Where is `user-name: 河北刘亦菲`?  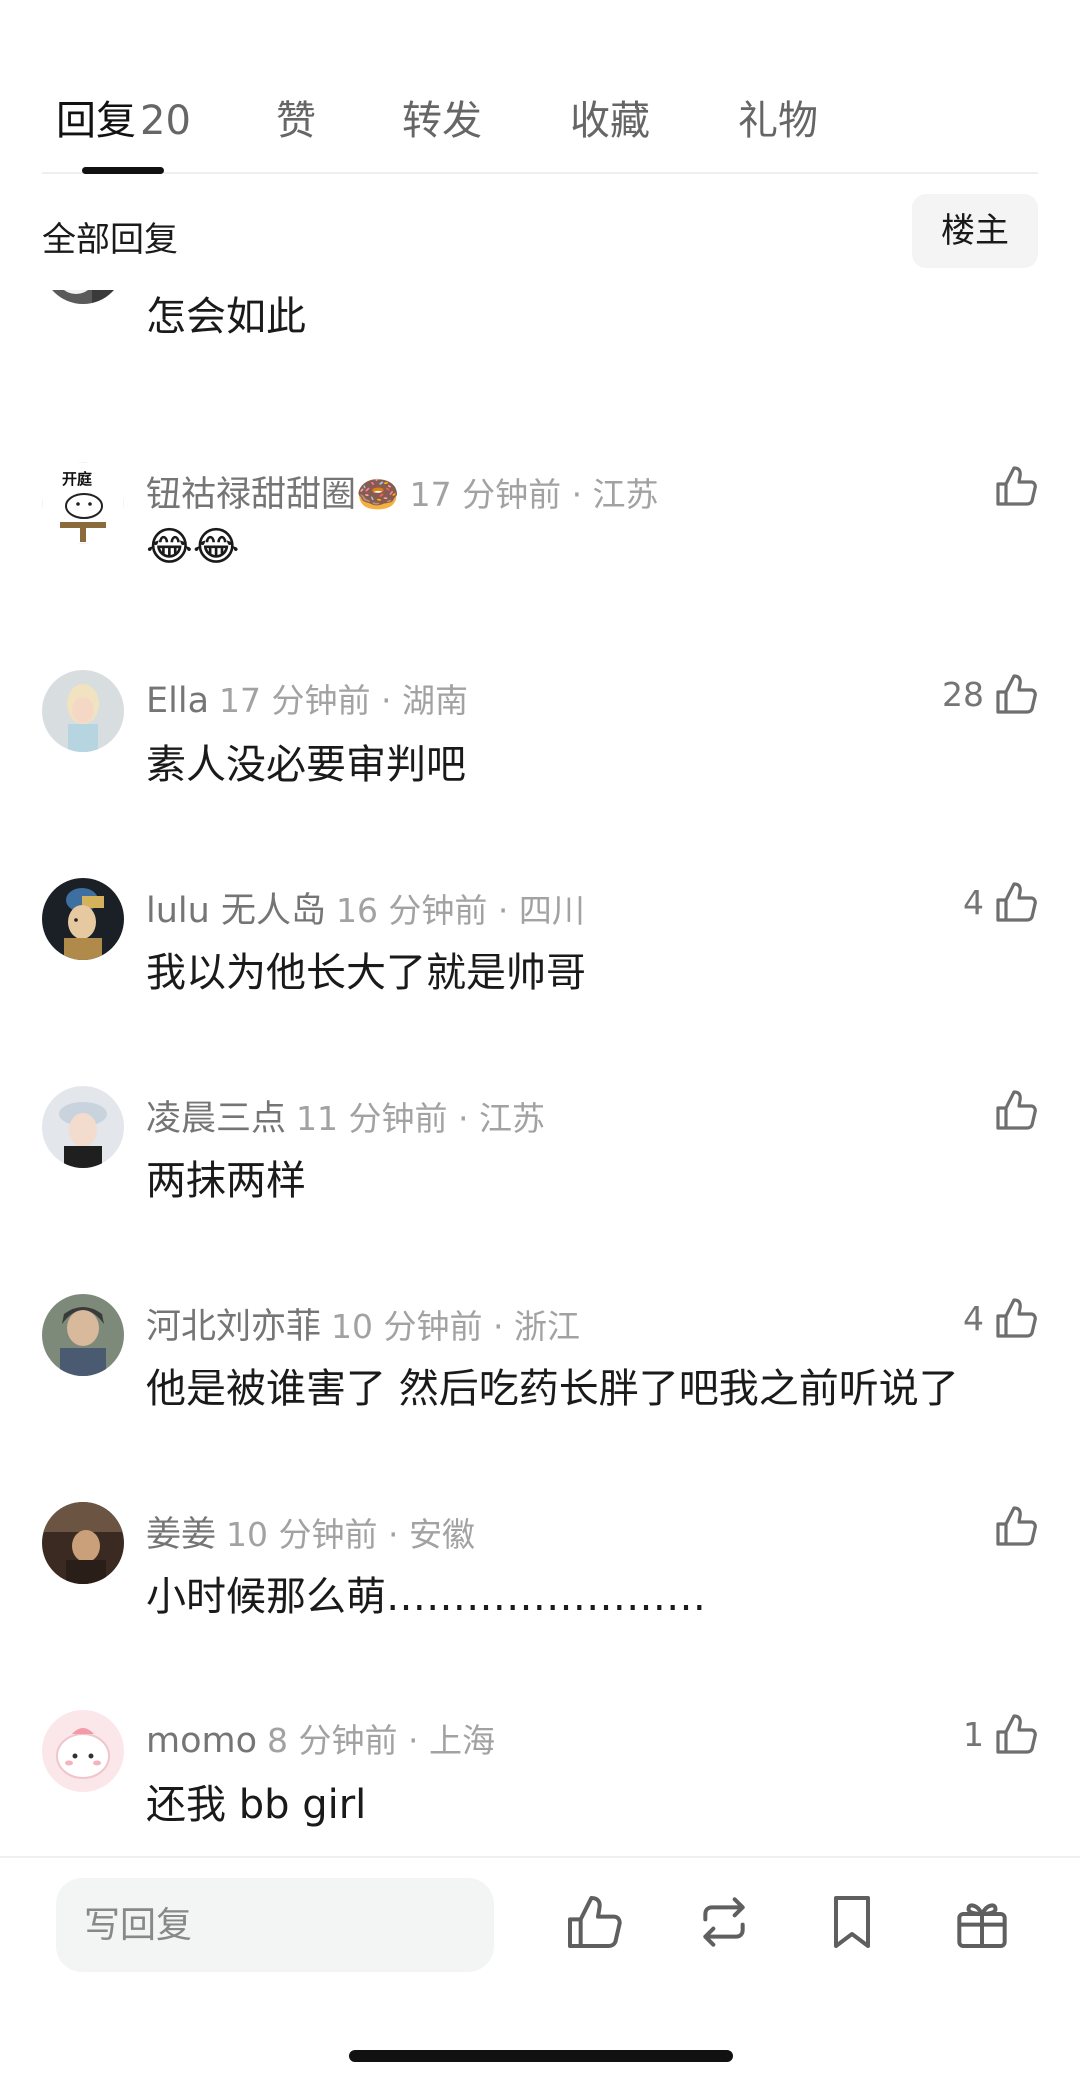
user-name: 河北刘亦菲 is located at coordinates (233, 1327).